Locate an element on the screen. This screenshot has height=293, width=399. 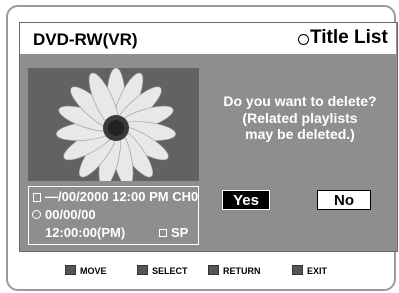
page-title: Title List is located at coordinates (349, 37).